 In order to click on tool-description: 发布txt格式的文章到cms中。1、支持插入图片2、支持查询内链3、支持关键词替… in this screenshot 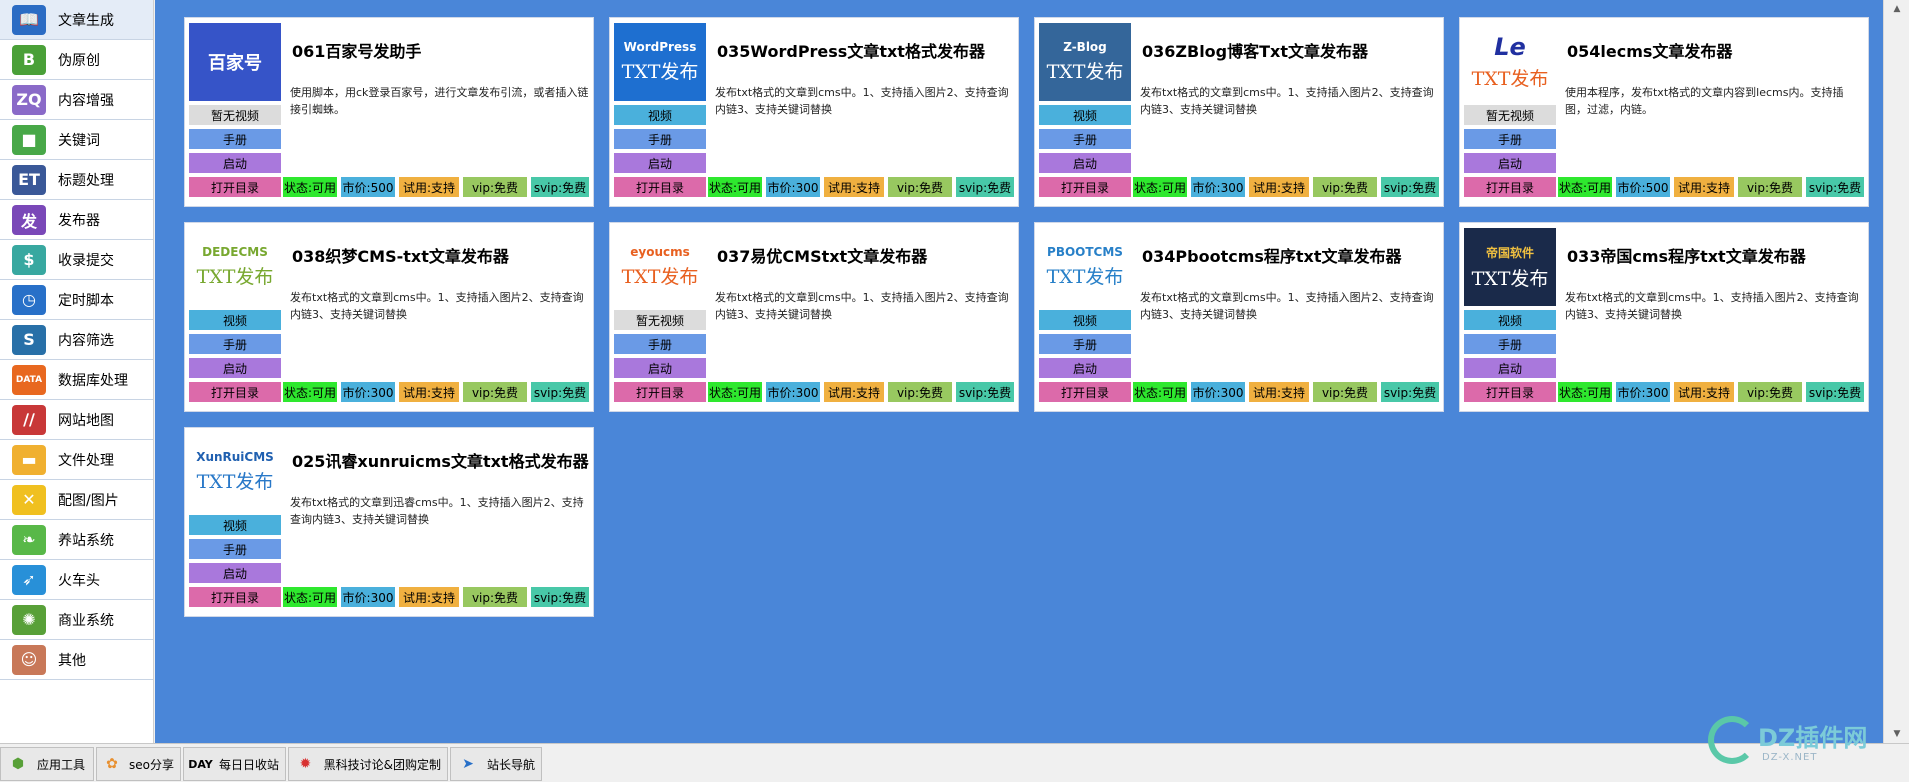, I will do `click(1712, 306)`.